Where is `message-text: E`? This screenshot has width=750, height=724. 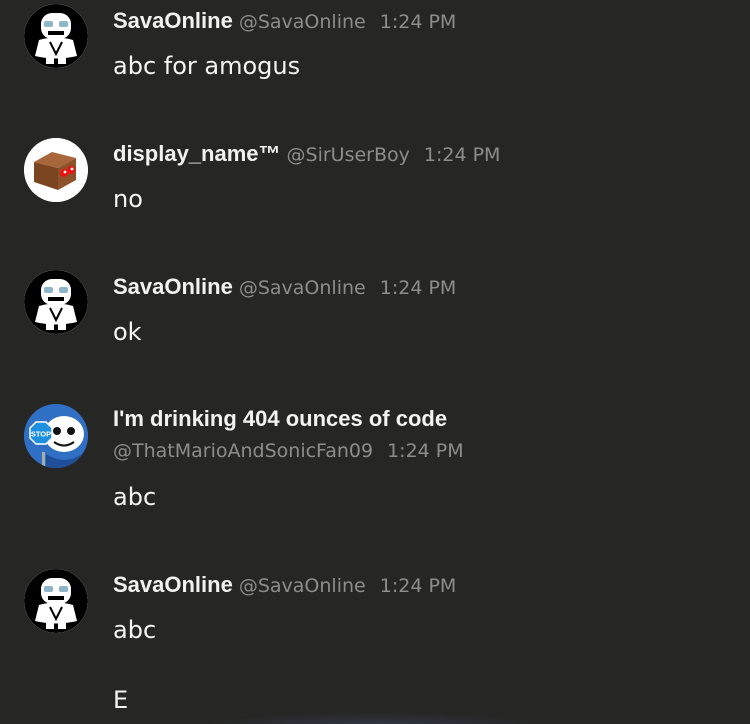 message-text: E is located at coordinates (121, 700).